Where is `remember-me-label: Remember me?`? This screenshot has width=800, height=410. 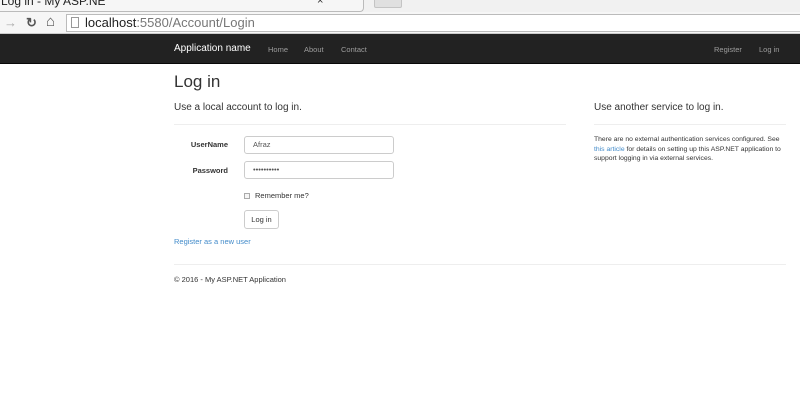
remember-me-label: Remember me? is located at coordinates (282, 196).